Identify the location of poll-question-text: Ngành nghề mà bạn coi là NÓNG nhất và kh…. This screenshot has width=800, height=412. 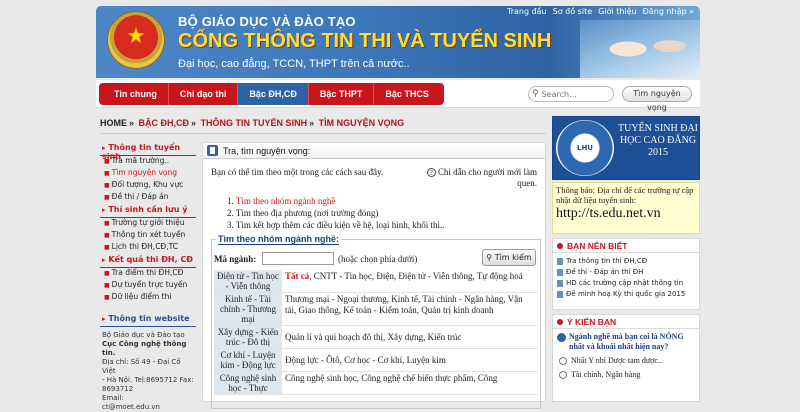
(626, 341).